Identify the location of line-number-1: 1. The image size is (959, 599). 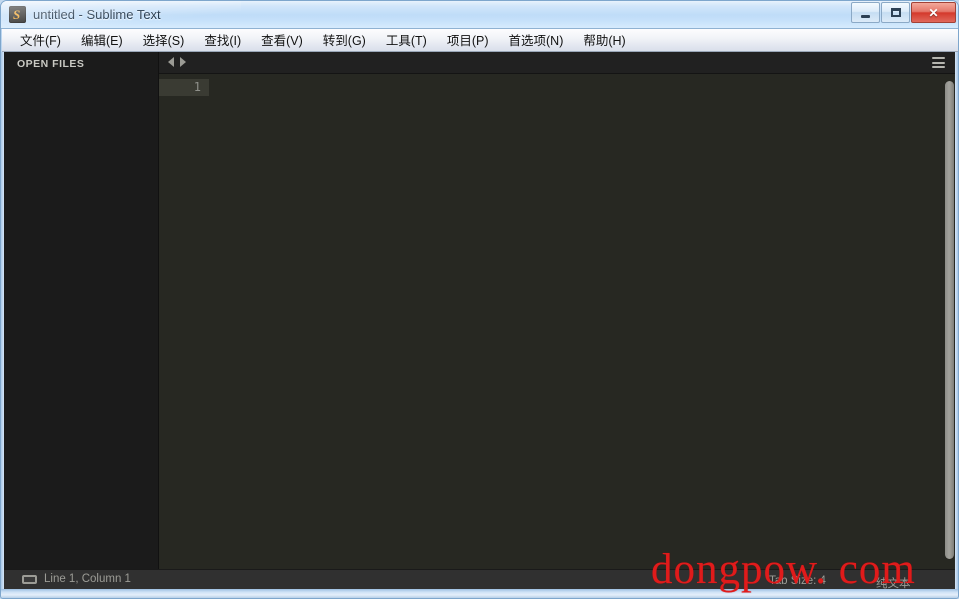
(197, 87).